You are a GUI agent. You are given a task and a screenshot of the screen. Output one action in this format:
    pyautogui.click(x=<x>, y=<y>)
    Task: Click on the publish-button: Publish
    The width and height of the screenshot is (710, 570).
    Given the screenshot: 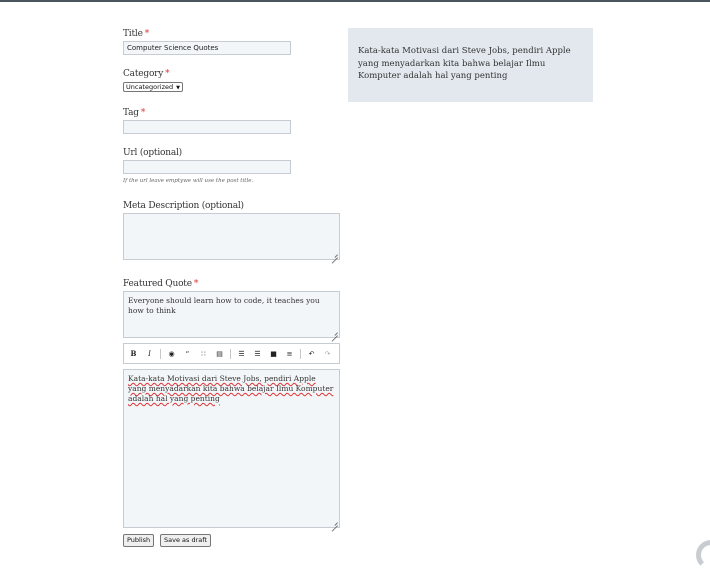 What is the action you would take?
    pyautogui.click(x=139, y=540)
    